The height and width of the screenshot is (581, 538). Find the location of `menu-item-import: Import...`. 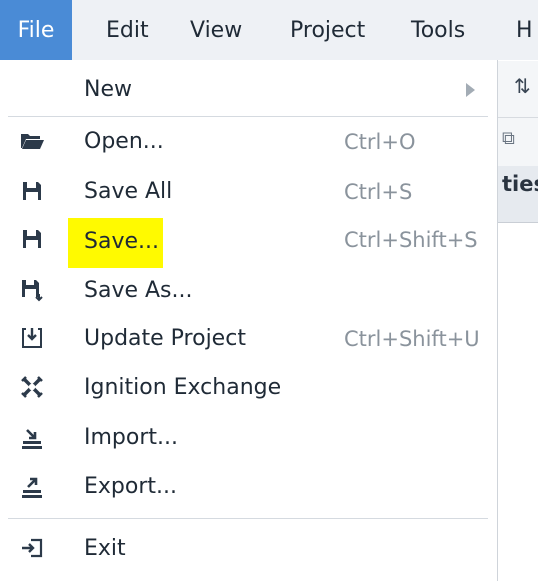

menu-item-import: Import... is located at coordinates (248, 437).